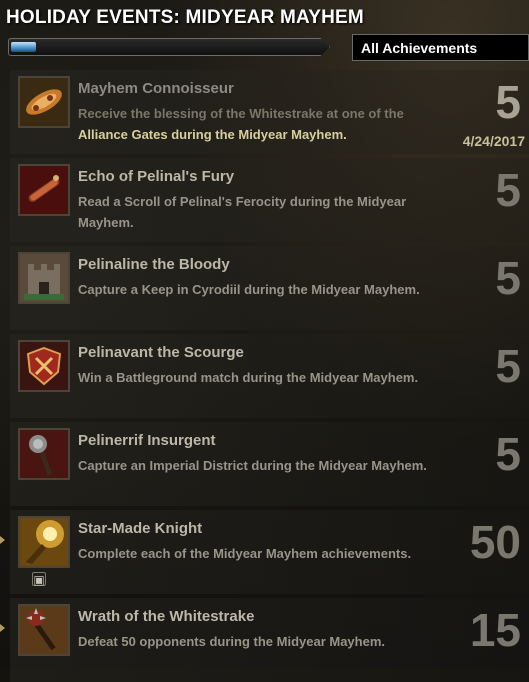 This screenshot has height=682, width=529. I want to click on radiant-knight-icon, so click(44, 542).